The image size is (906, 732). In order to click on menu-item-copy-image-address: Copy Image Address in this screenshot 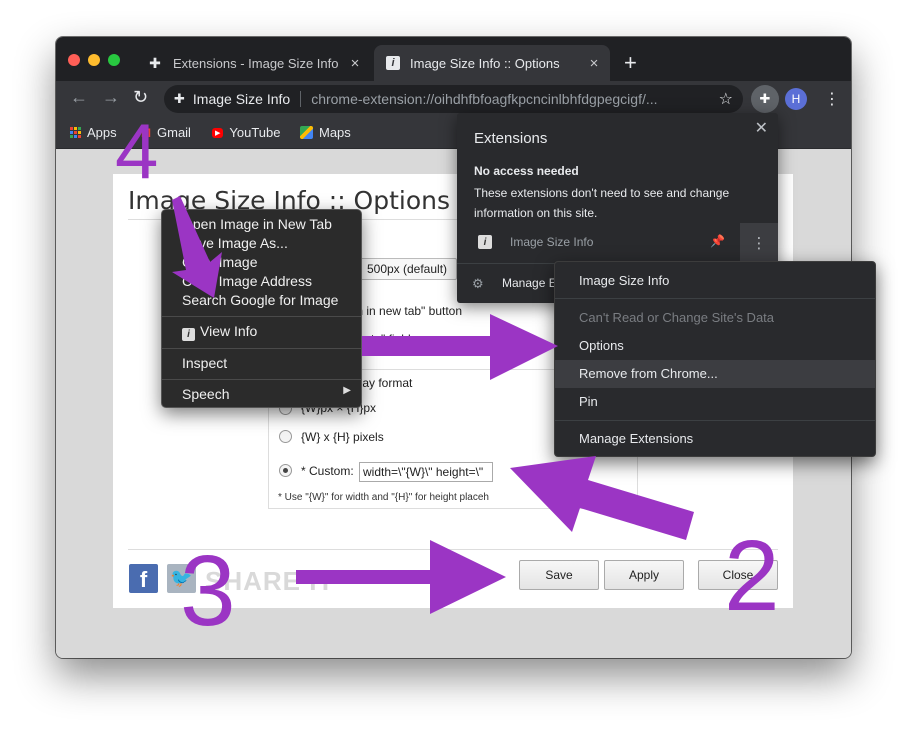, I will do `click(247, 281)`.